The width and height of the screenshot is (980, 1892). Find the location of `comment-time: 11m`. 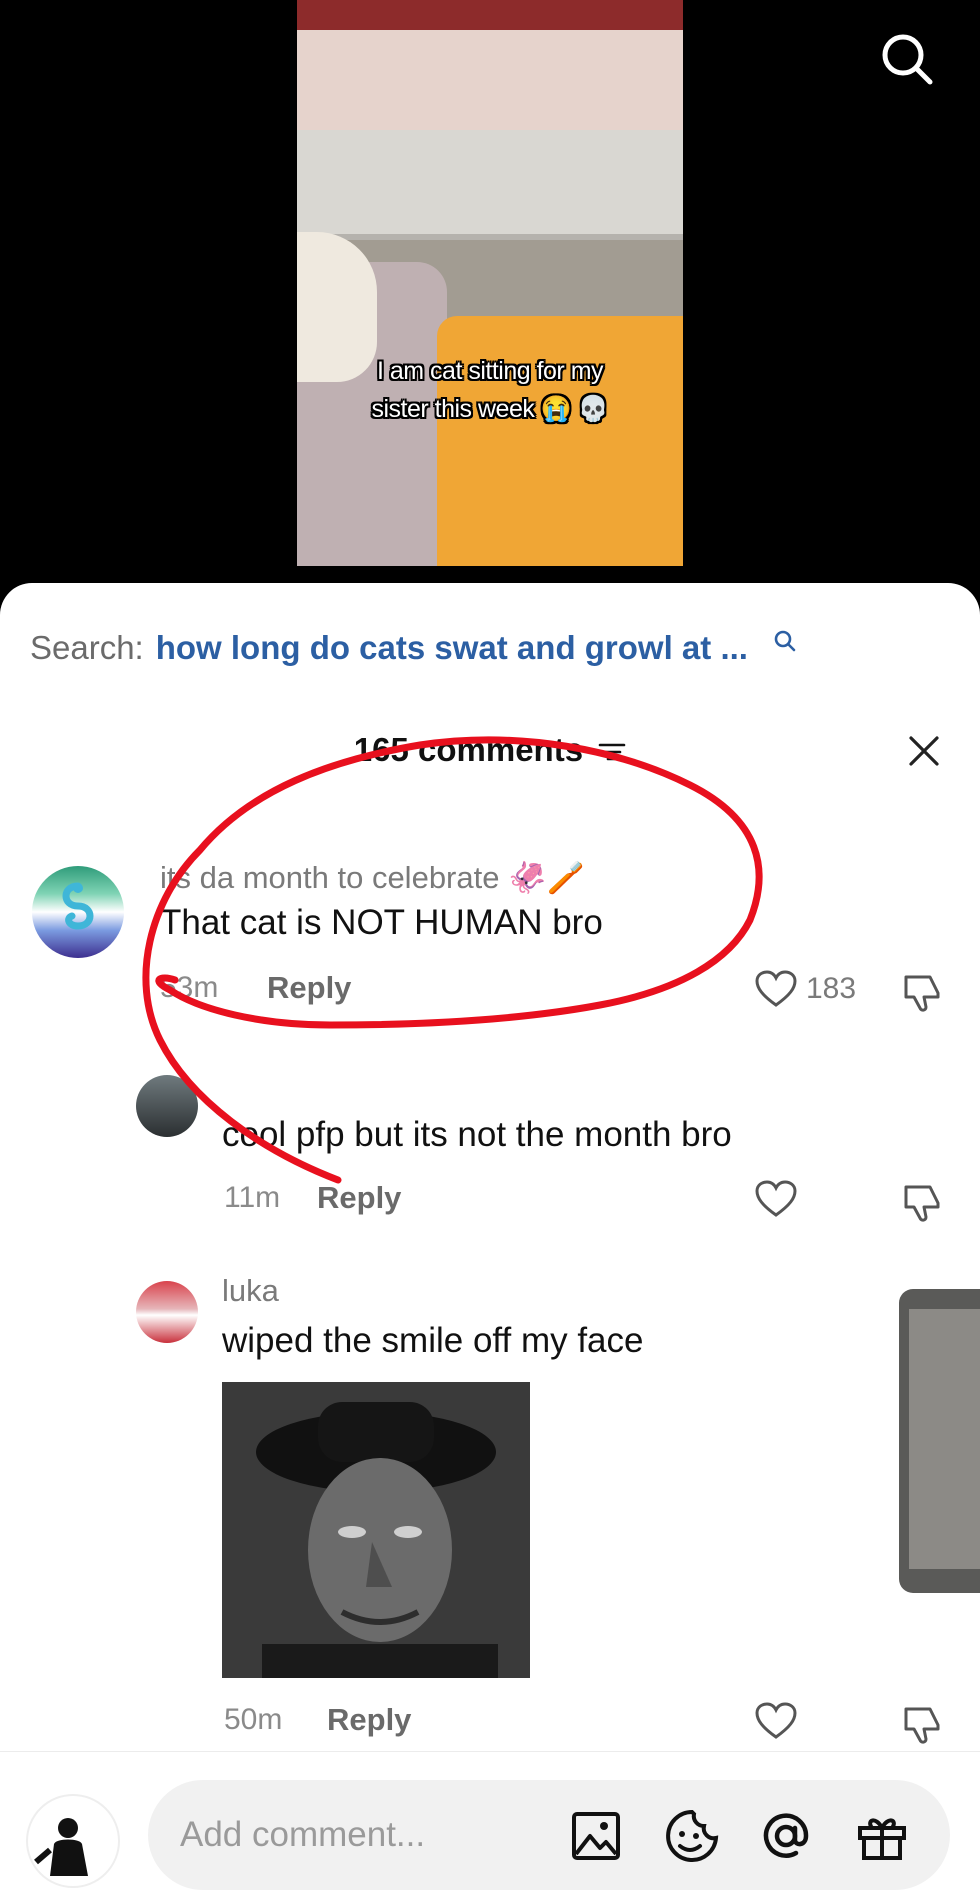

comment-time: 11m is located at coordinates (252, 1197).